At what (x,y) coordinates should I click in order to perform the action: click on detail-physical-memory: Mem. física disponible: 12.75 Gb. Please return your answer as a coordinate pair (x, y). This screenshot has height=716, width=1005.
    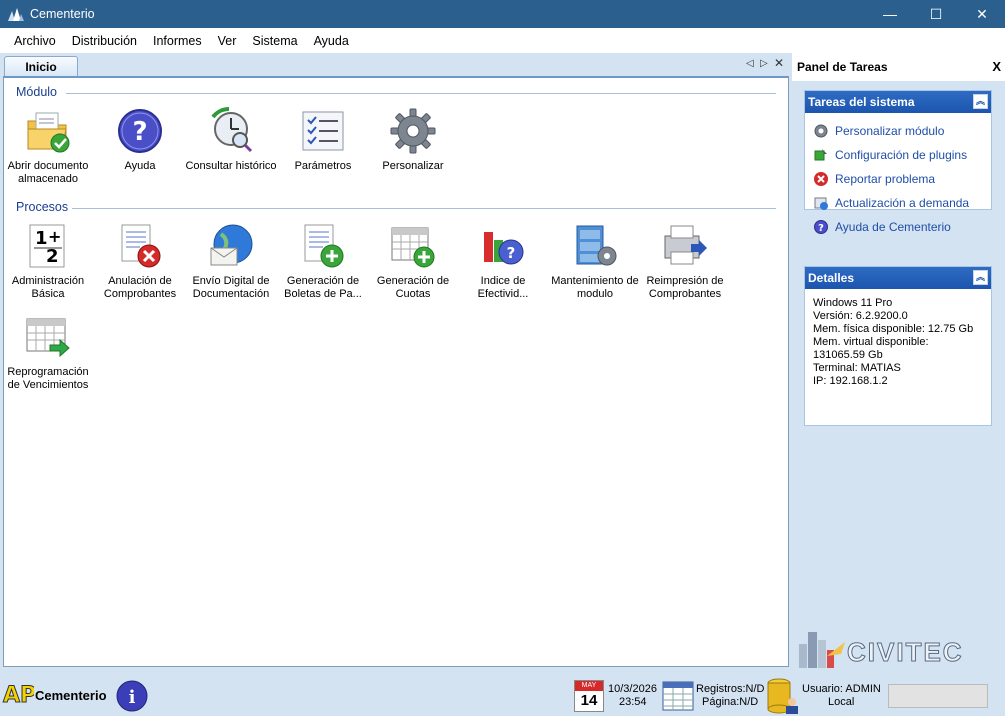
    Looking at the image, I should click on (893, 329).